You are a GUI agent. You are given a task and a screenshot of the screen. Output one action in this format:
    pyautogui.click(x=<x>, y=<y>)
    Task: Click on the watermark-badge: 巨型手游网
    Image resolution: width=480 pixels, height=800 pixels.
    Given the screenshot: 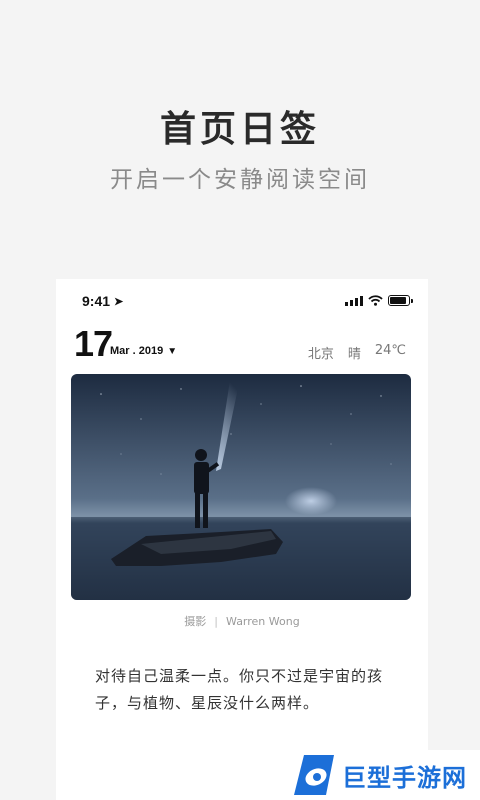 What is the action you would take?
    pyautogui.click(x=384, y=775)
    